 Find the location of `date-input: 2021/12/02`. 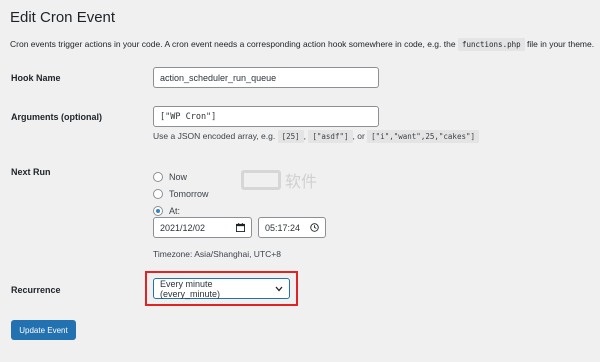

date-input: 2021/12/02 is located at coordinates (202, 227).